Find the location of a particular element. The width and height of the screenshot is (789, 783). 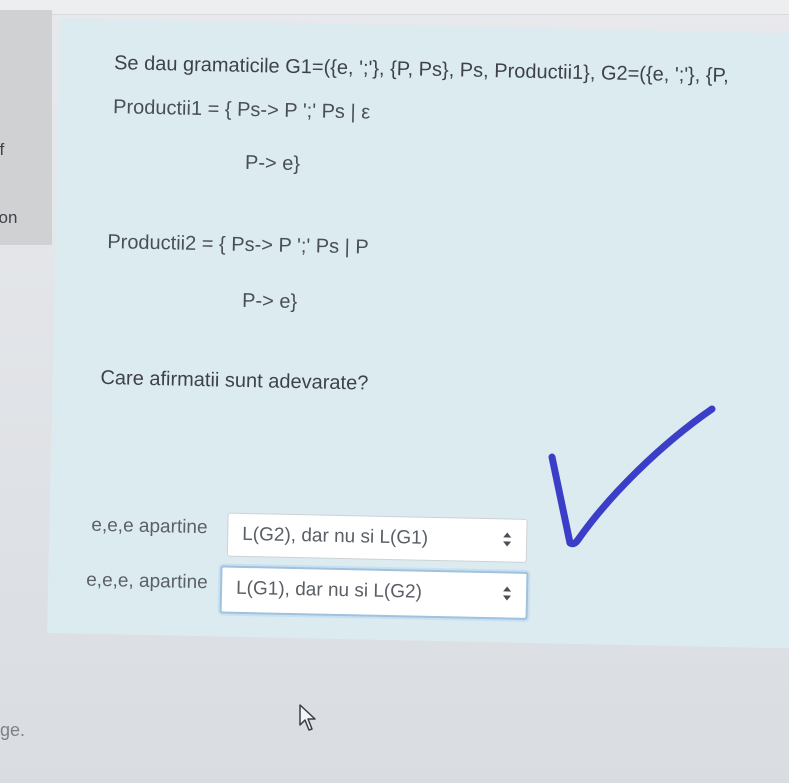

answer-select: L(G2), dar nu si L(G1) is located at coordinates (377, 537).